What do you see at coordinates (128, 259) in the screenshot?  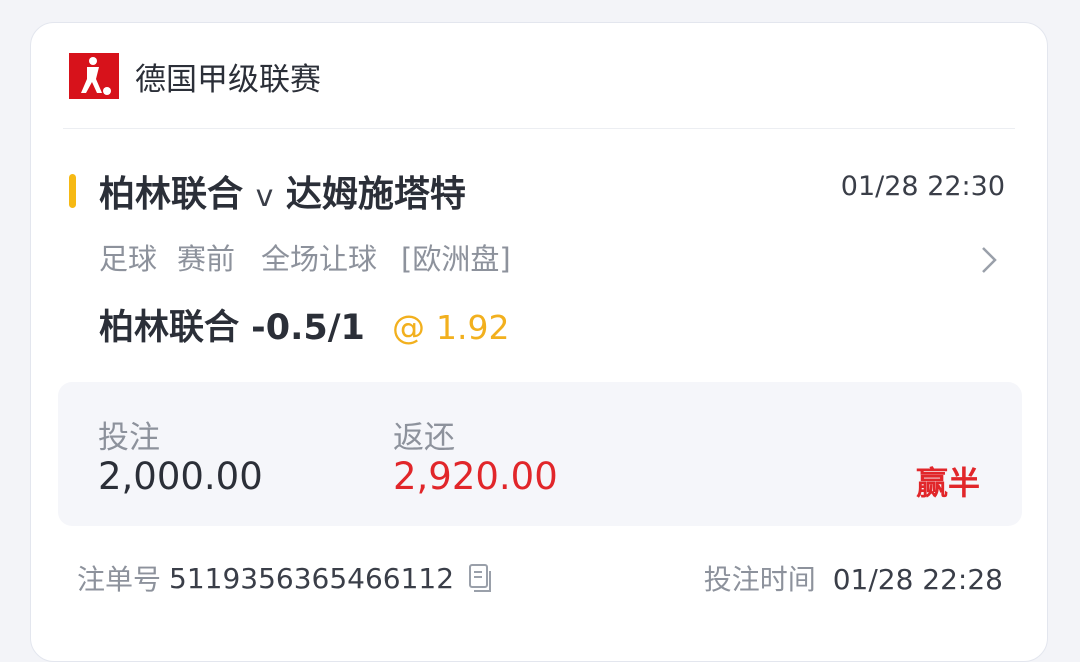 I see `sport-label: 足球` at bounding box center [128, 259].